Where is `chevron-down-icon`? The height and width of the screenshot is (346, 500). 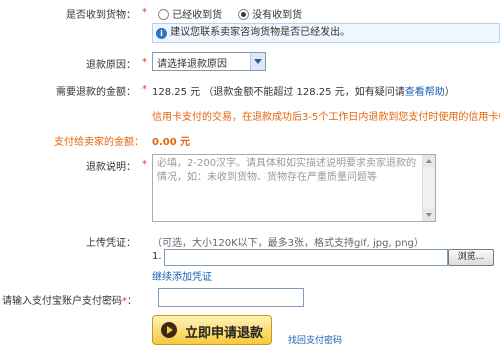 chevron-down-icon is located at coordinates (257, 61).